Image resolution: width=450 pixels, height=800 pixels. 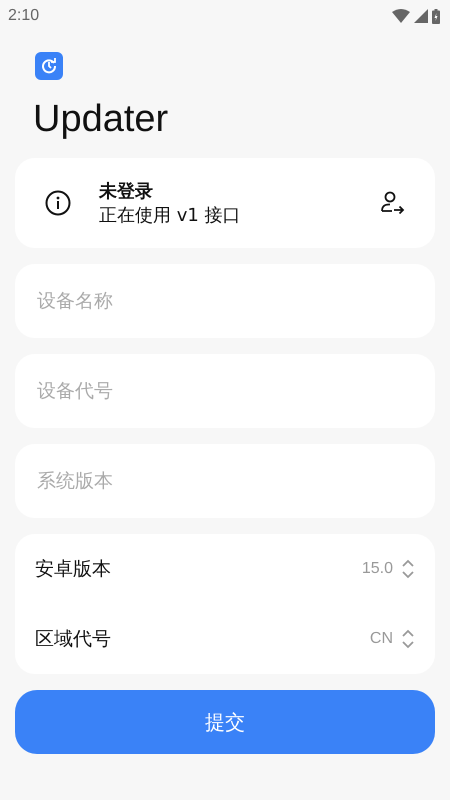 What do you see at coordinates (24, 16) in the screenshot?
I see `status-time: 2:10` at bounding box center [24, 16].